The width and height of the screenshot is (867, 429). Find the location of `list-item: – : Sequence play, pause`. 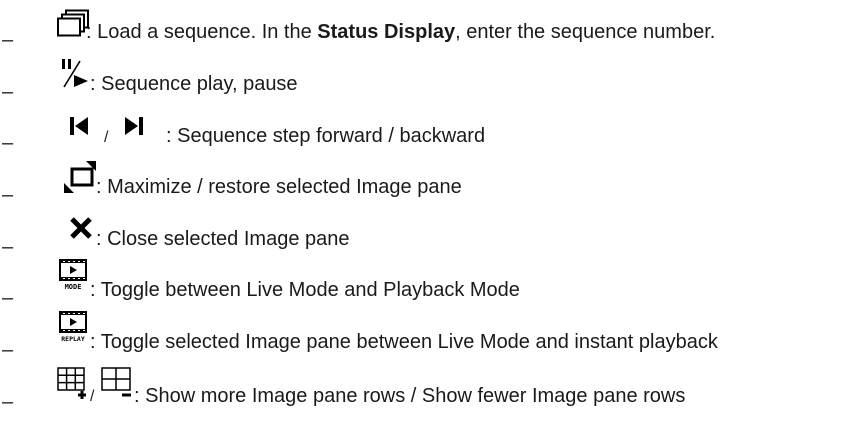

list-item: – : Sequence play, pause is located at coordinates (433, 77).